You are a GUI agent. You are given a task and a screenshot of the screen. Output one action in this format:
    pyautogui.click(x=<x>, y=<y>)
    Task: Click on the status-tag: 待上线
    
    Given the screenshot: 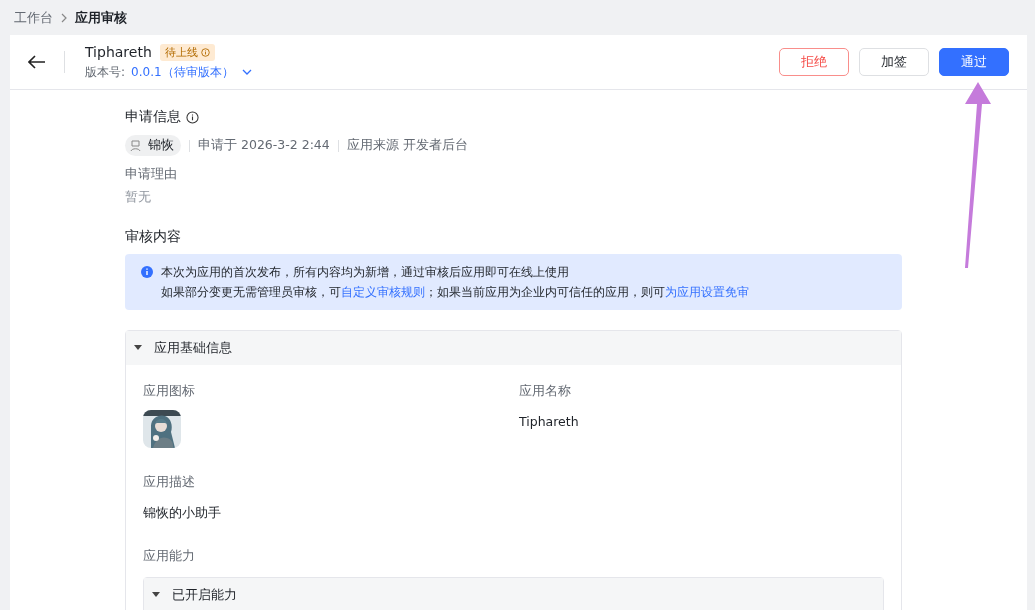 What is the action you would take?
    pyautogui.click(x=187, y=52)
    